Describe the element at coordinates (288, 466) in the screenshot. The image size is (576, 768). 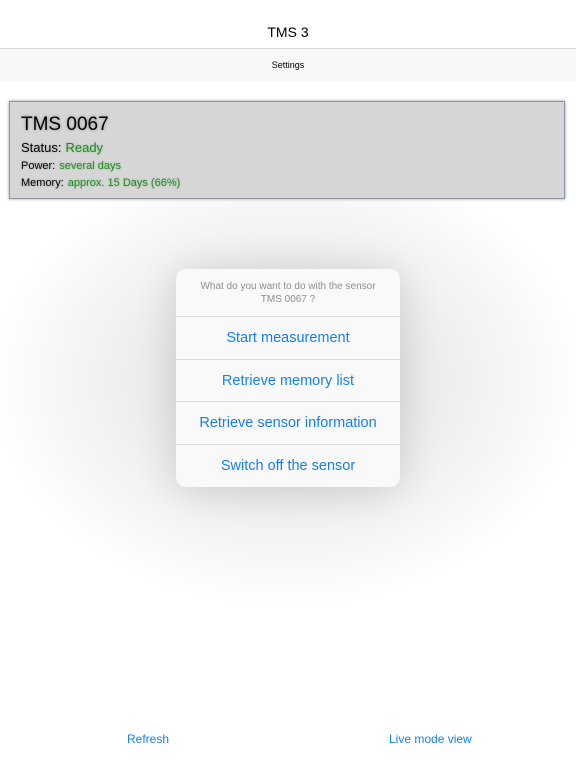
I see `switch-off-sensor-button: Switch off the sensor` at that location.